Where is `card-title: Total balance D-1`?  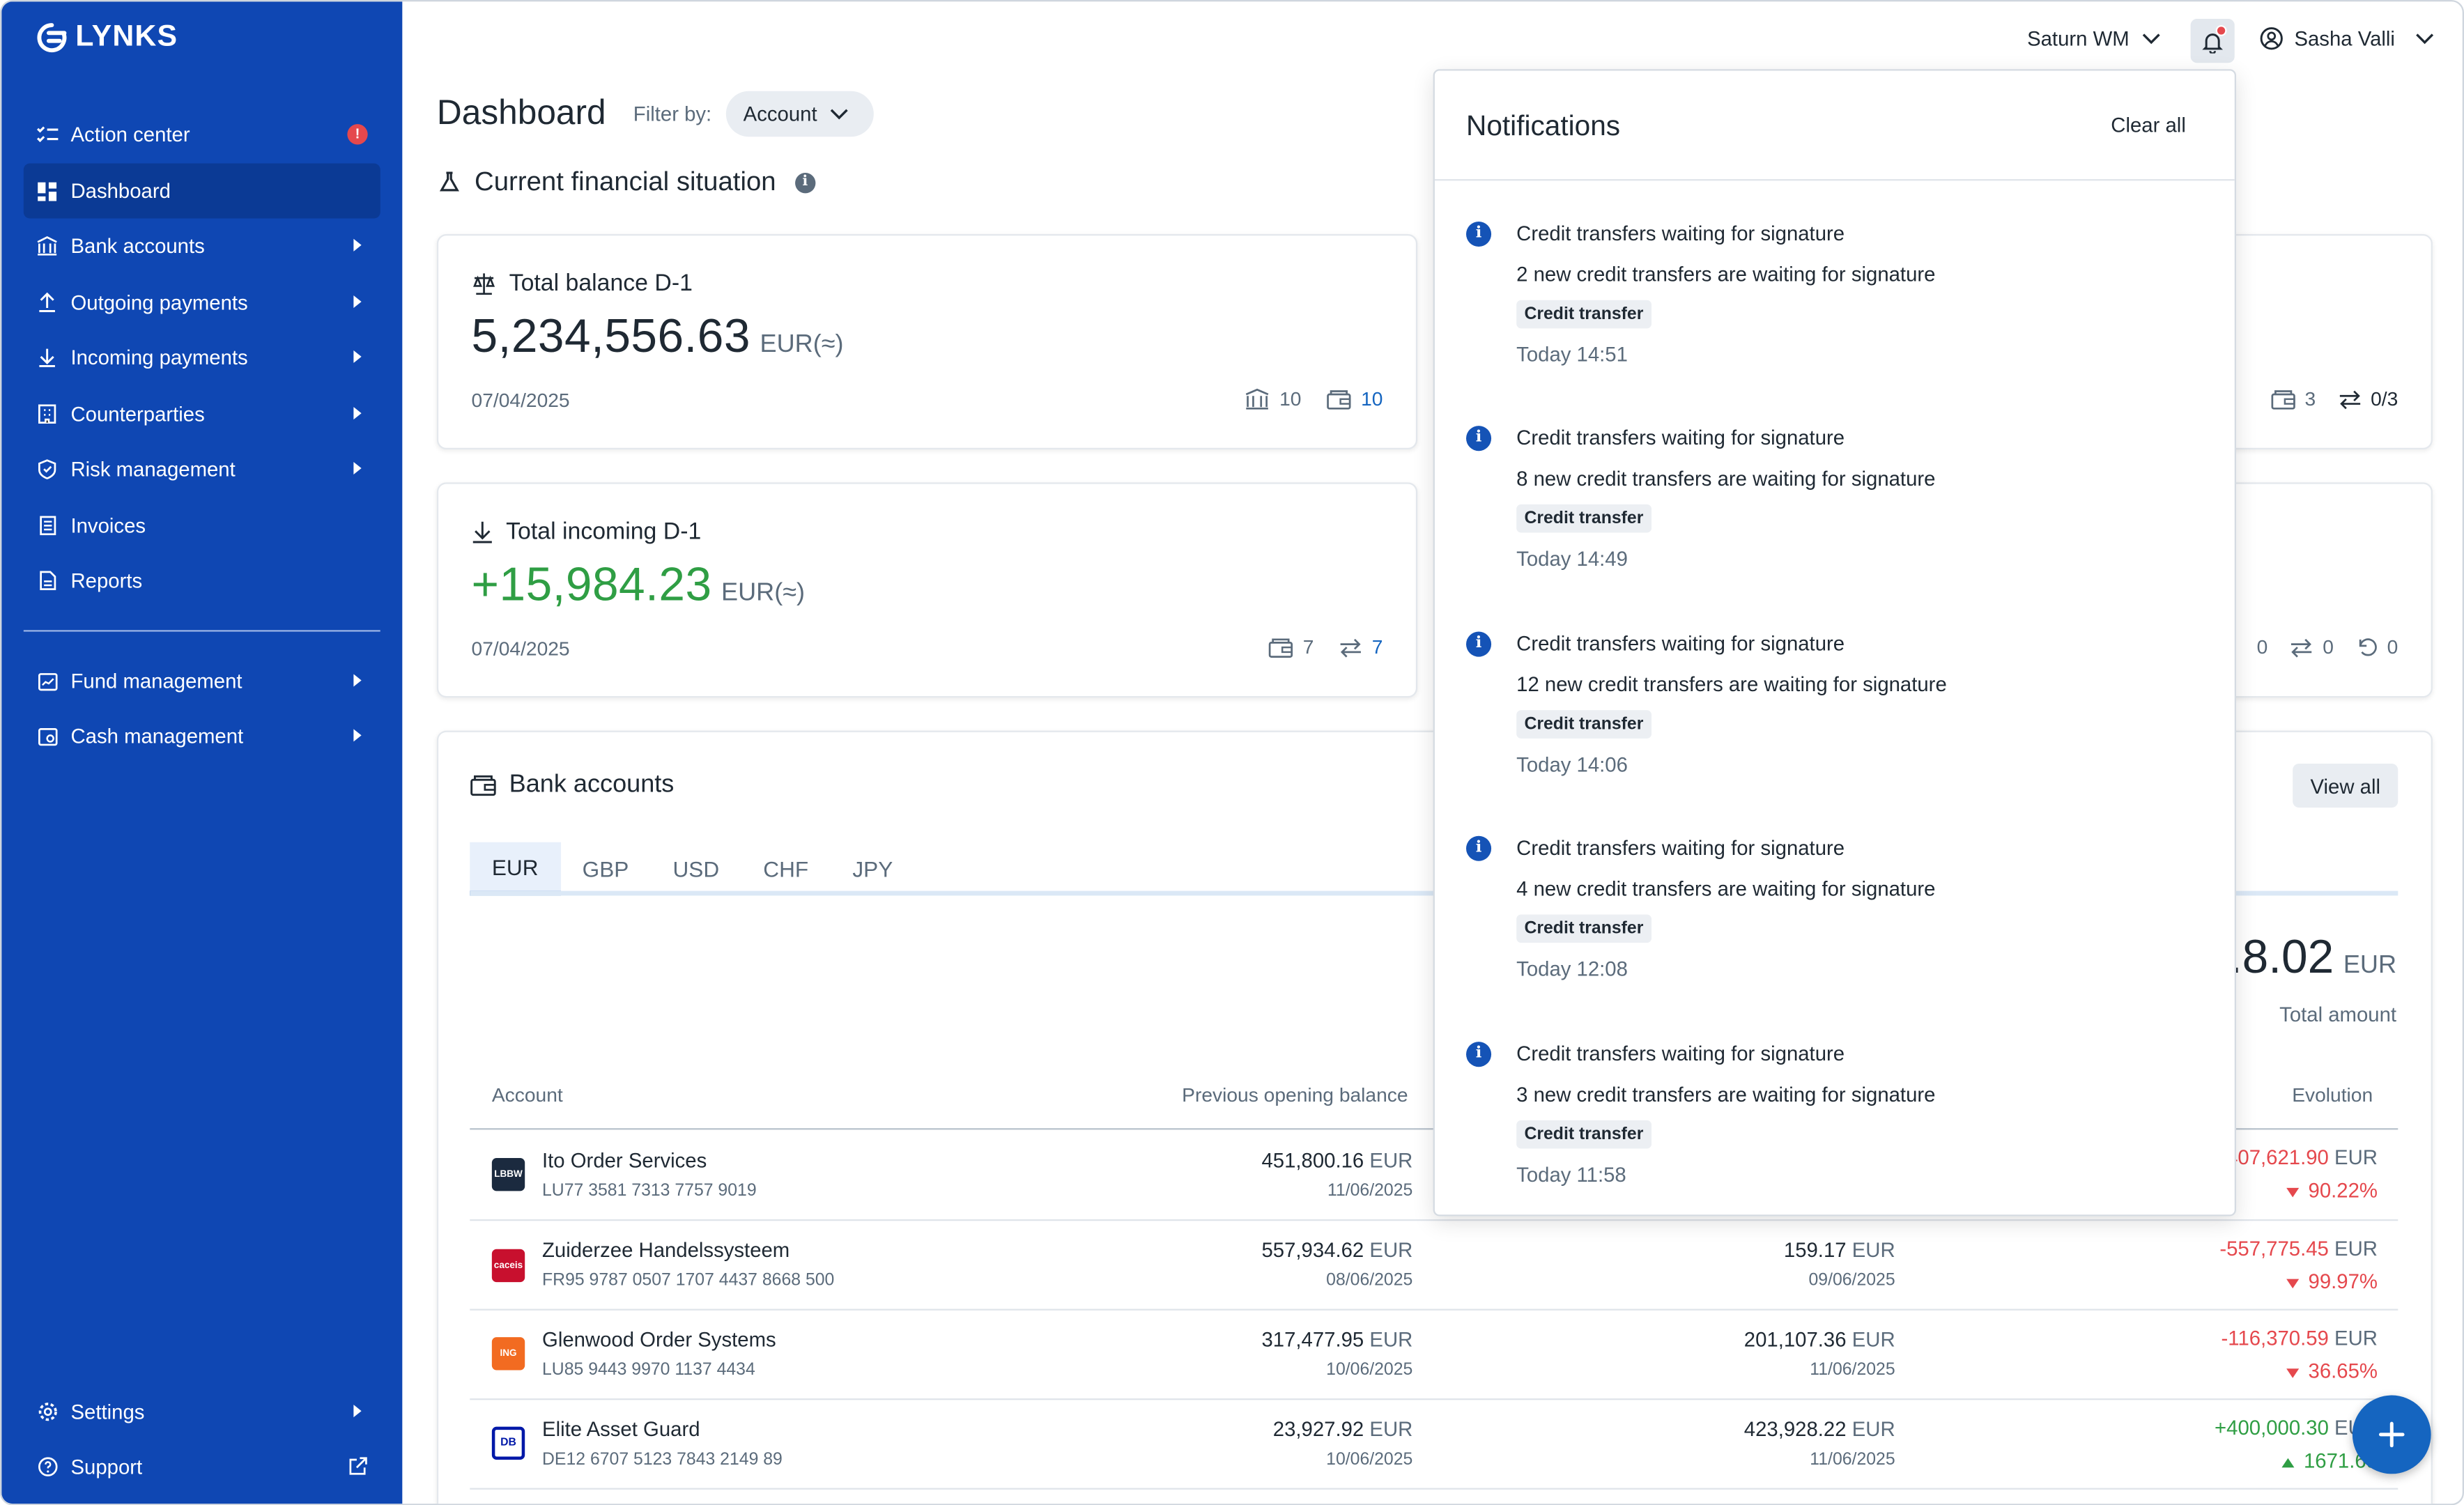 card-title: Total balance D-1 is located at coordinates (601, 284).